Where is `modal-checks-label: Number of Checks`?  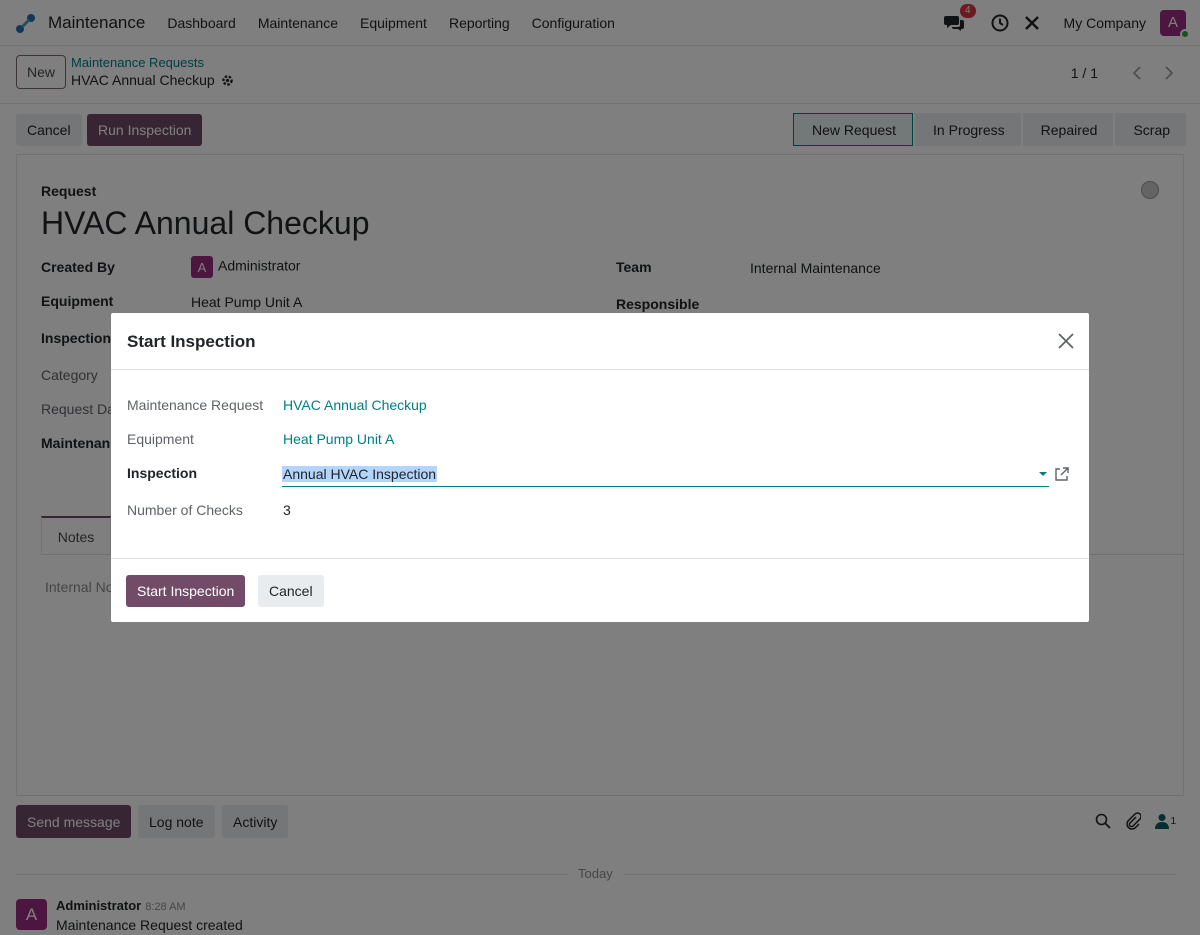
modal-checks-label: Number of Checks is located at coordinates (185, 510).